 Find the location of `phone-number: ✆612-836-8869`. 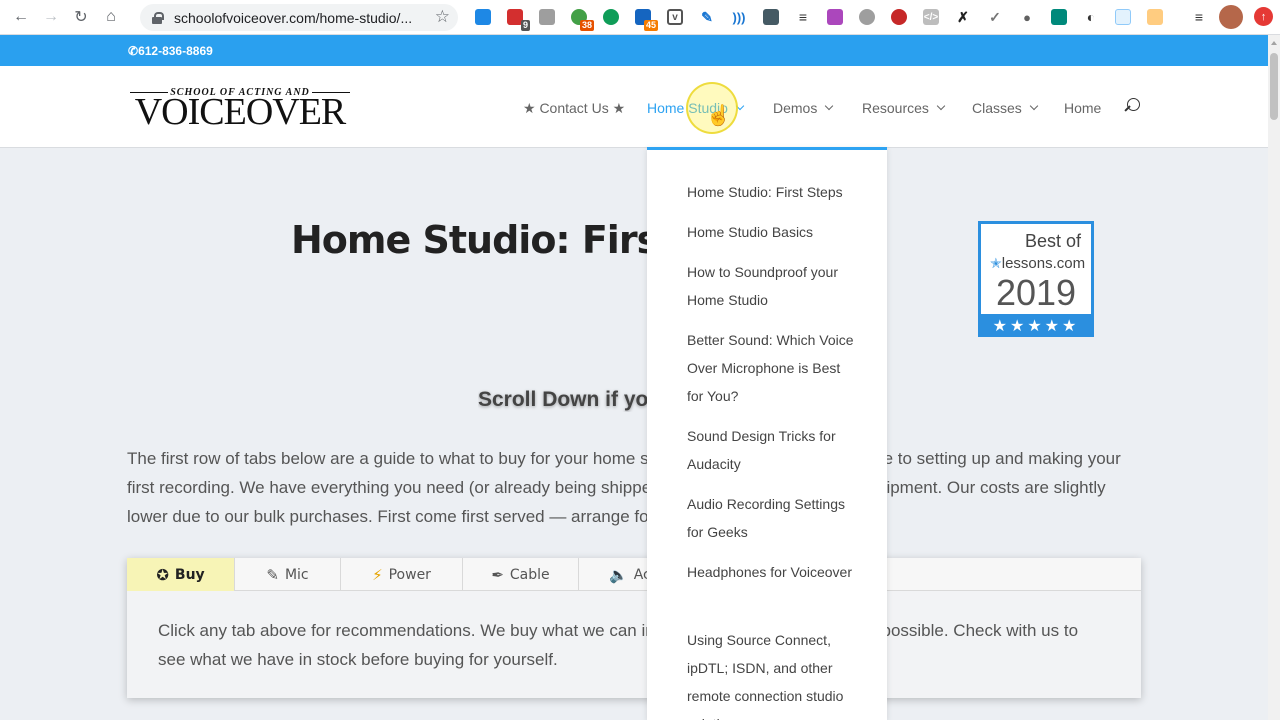

phone-number: ✆612-836-8869 is located at coordinates (170, 51).